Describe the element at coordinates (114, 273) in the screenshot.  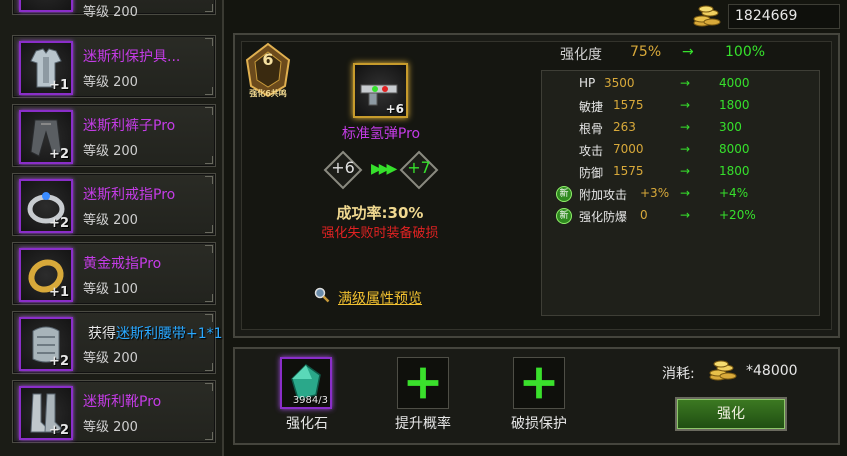
I see `inventory-item: +1 黄金戒指Pro 等级 100` at that location.